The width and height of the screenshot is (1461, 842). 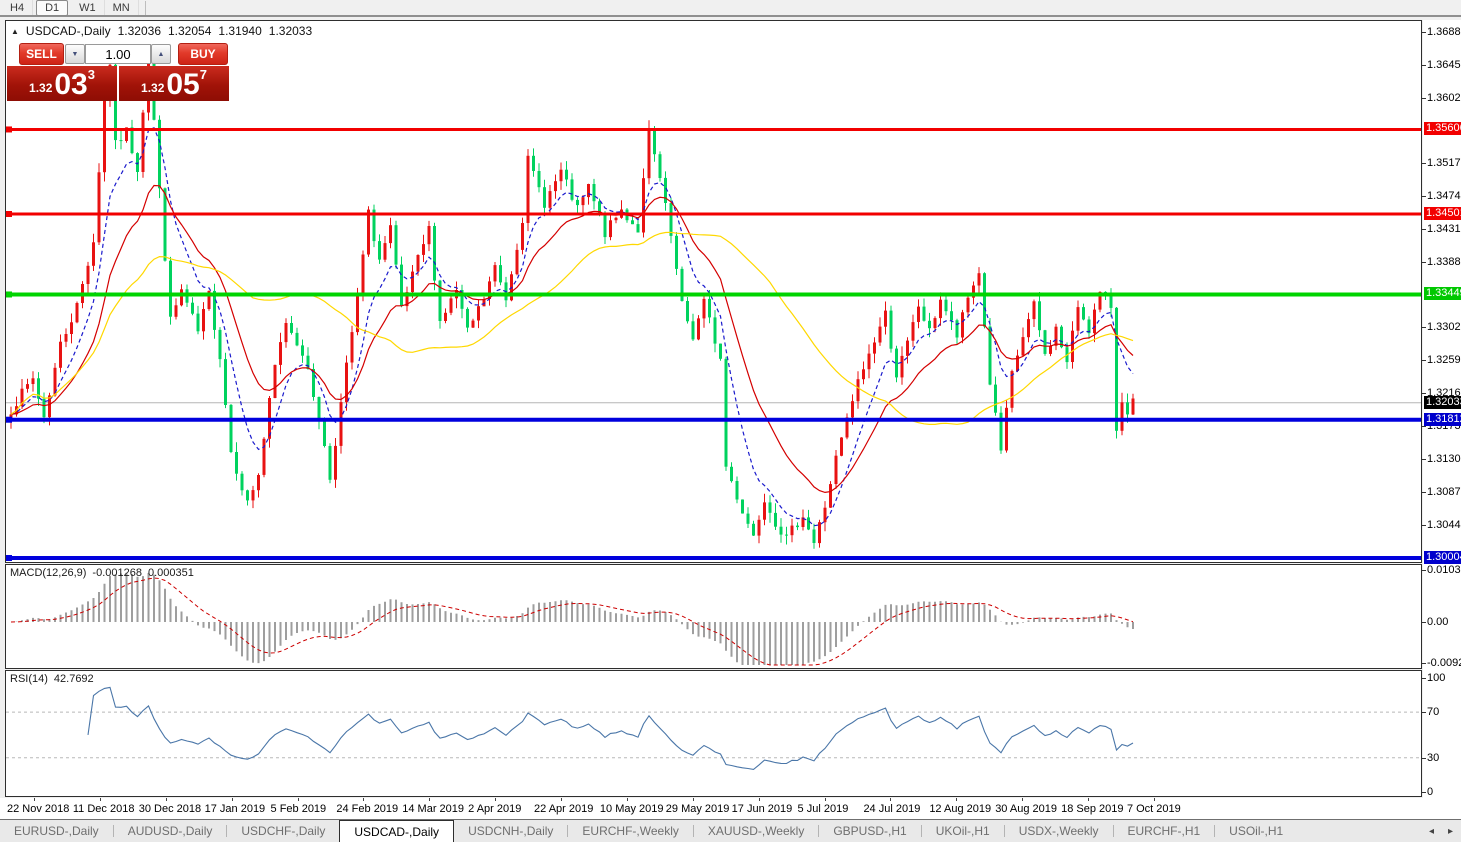 What do you see at coordinates (118, 72) in the screenshot?
I see `one-click-trading-panel: SELL ▼ 1.00 ▲ BUY 1.32 03 3 1.32 05 7` at bounding box center [118, 72].